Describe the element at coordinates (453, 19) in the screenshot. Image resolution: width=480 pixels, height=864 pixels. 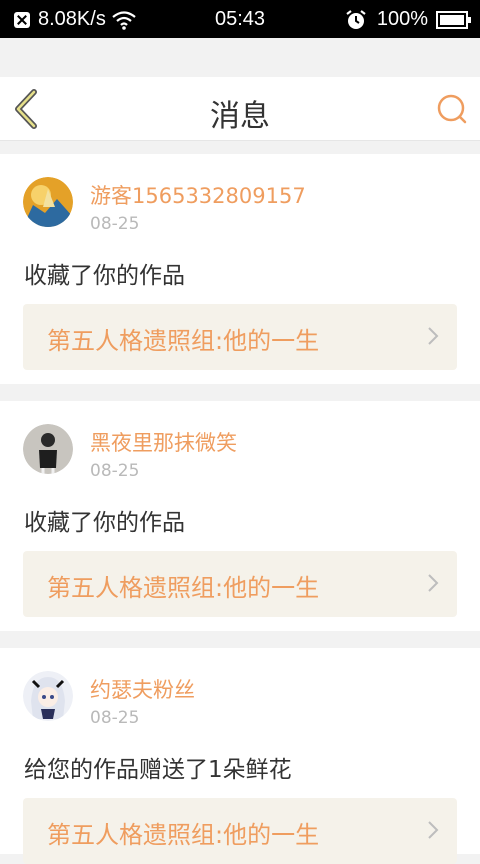
I see `battery-icon` at that location.